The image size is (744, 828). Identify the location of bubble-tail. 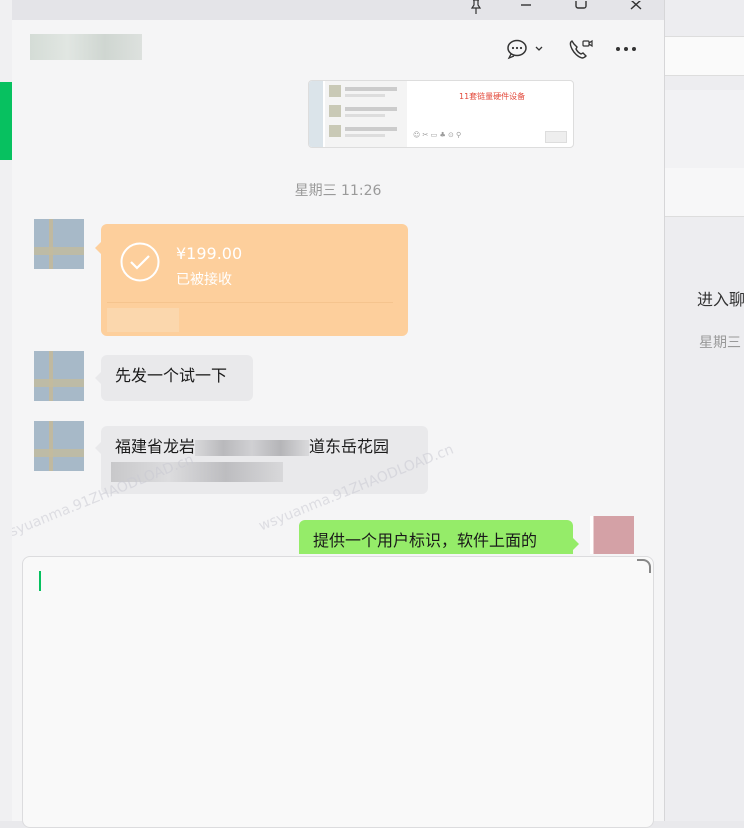
(576, 544).